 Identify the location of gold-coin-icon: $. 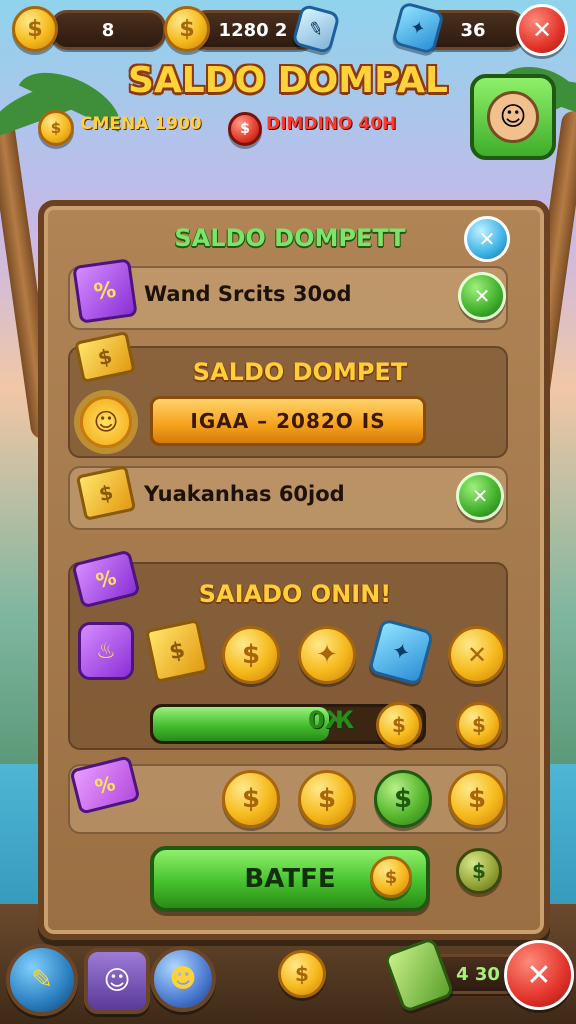
(187, 29).